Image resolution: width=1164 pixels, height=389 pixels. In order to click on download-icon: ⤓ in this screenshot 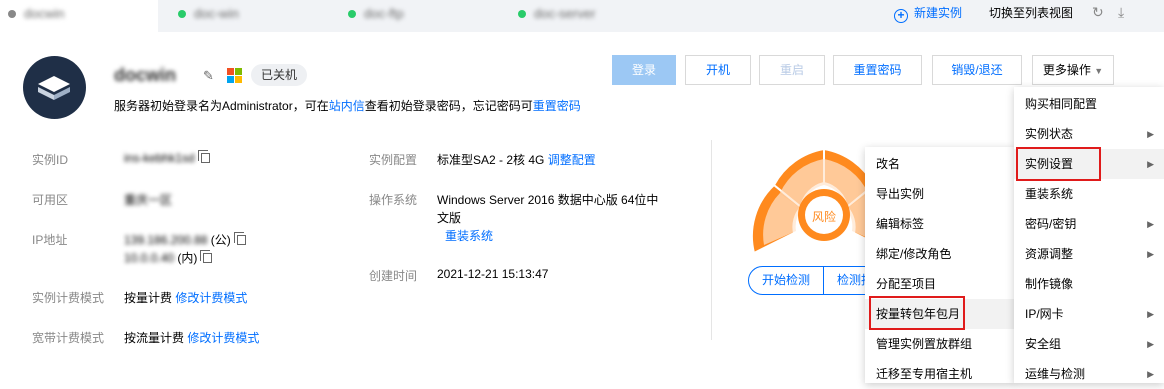, I will do `click(1121, 12)`.